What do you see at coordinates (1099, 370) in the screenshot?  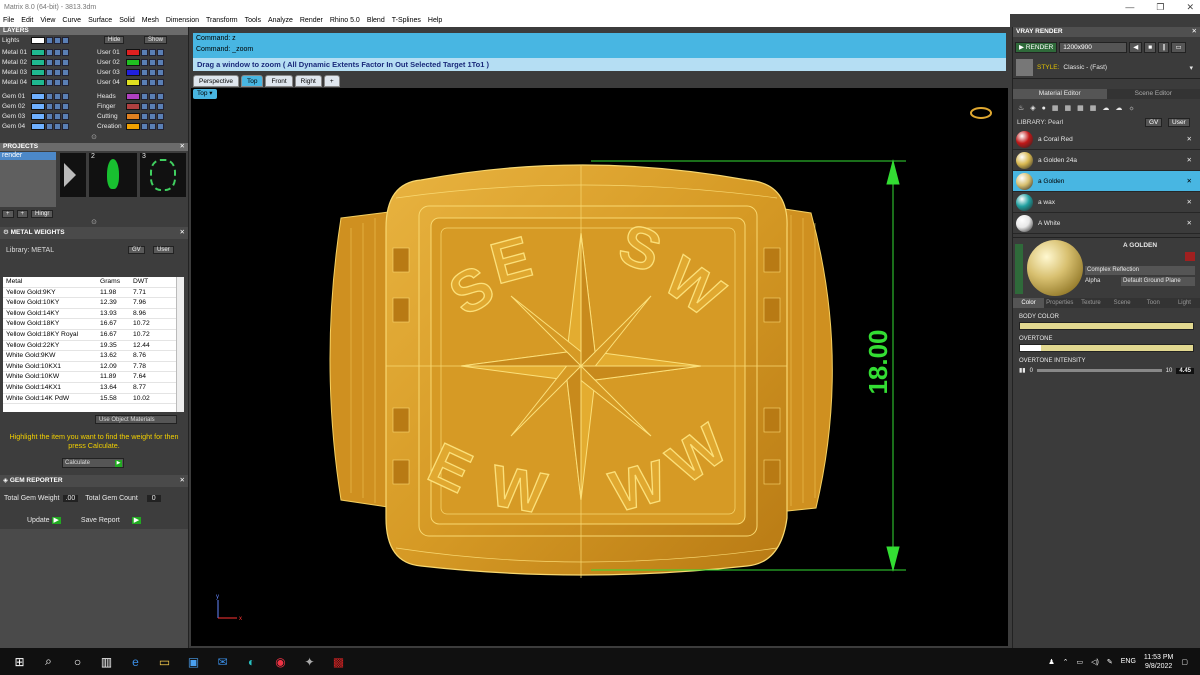 I see `intensity-slider` at bounding box center [1099, 370].